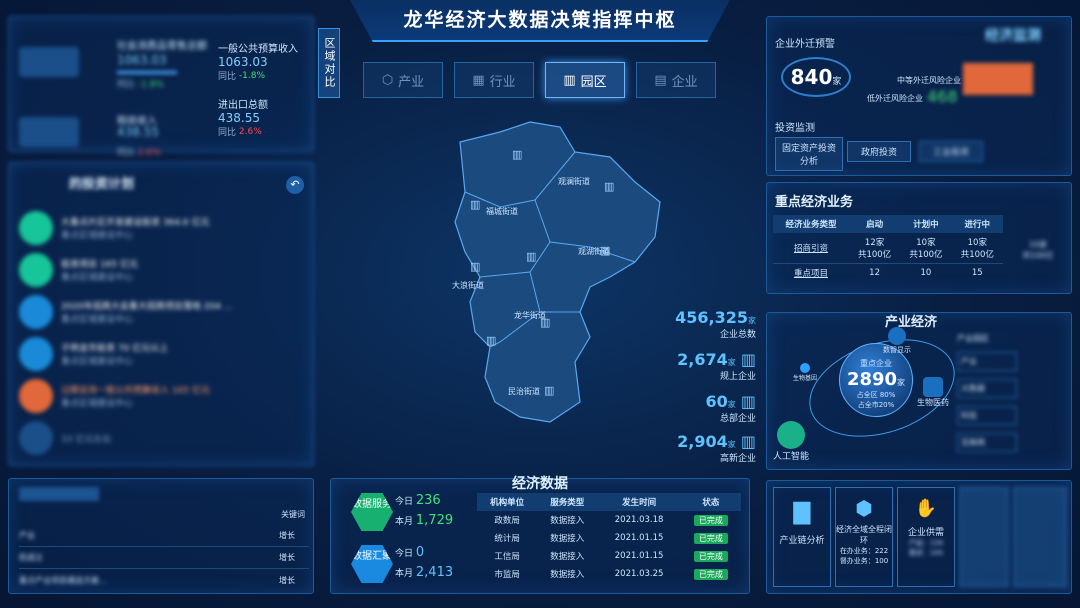  Describe the element at coordinates (164, 536) in the screenshot. I see `table-row: 产业 增长` at that location.